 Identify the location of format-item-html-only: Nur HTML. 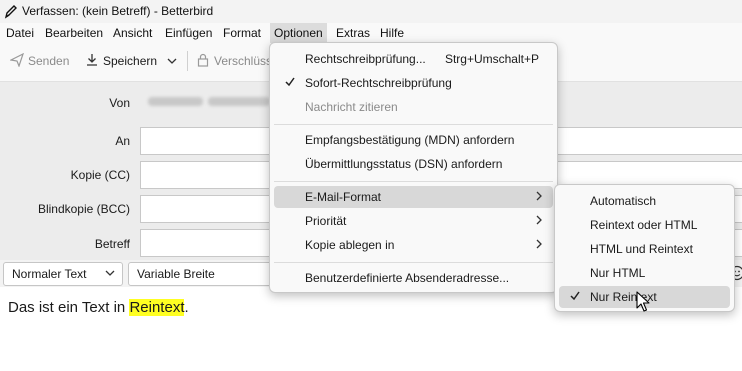
(644, 273).